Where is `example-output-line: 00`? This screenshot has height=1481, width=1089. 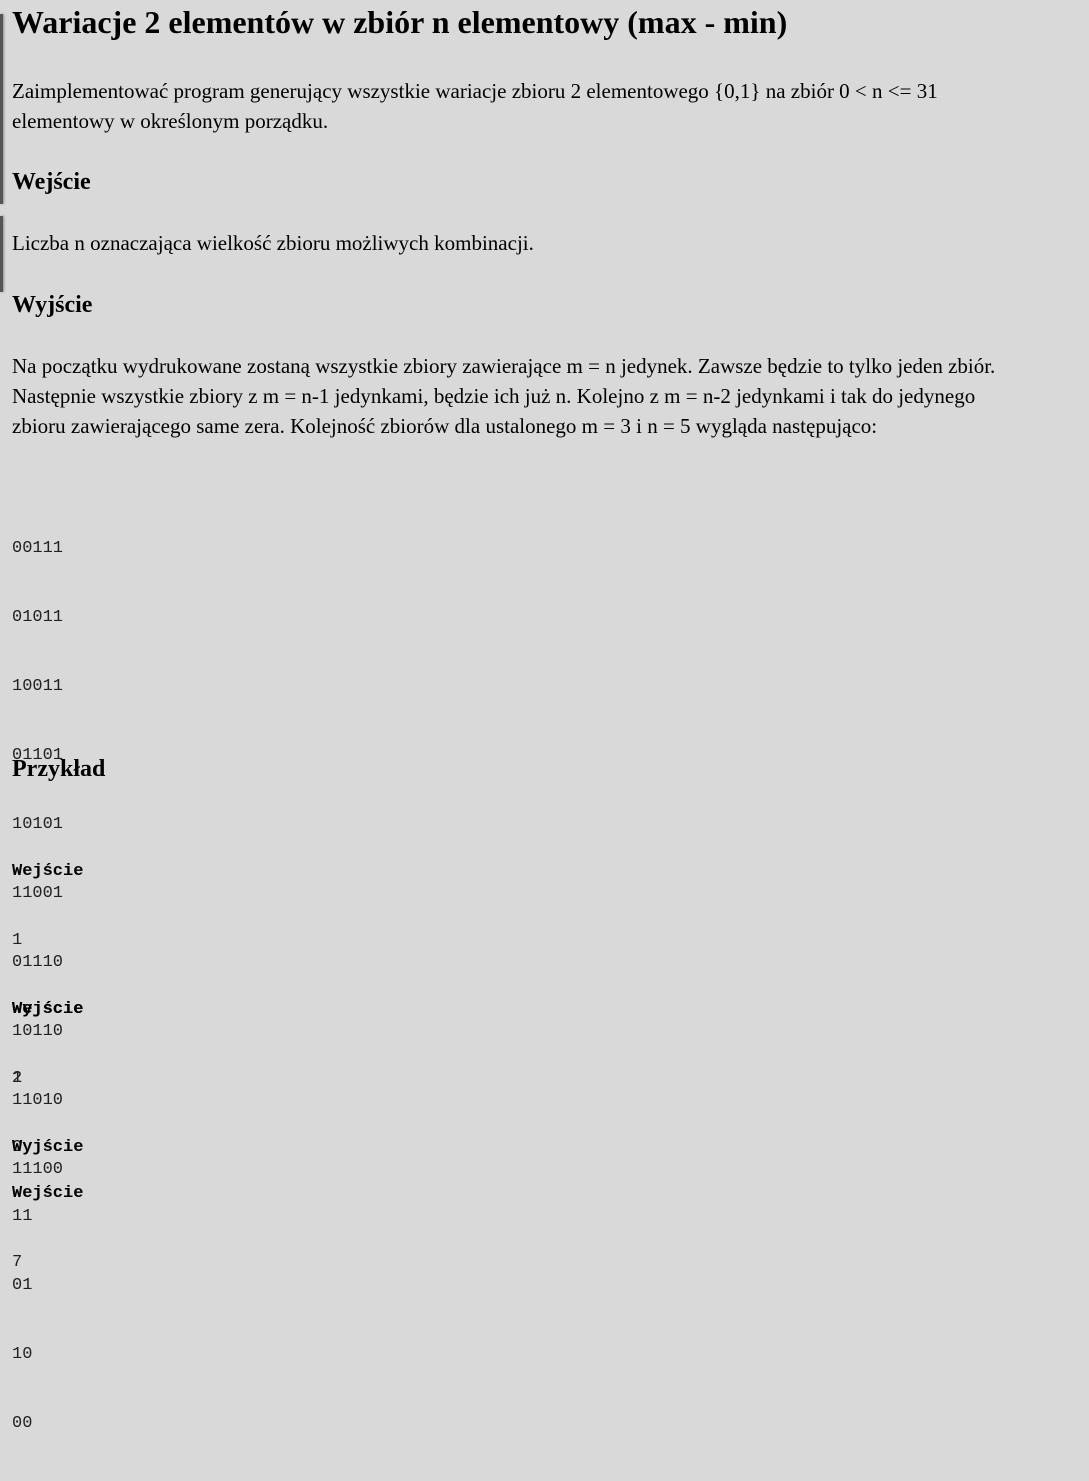
example-output-line: 00 is located at coordinates (22, 1423).